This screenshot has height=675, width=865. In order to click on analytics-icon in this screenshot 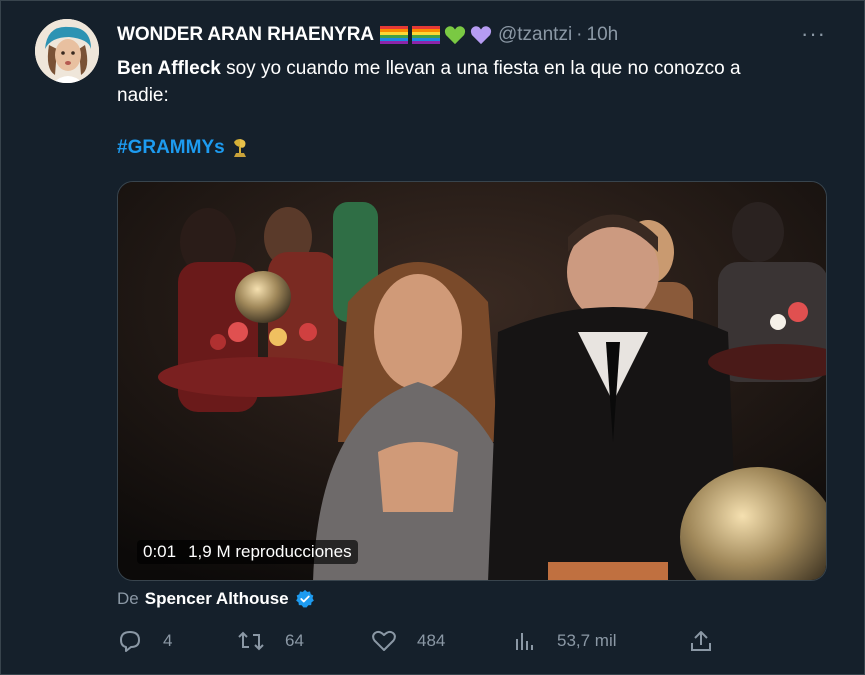, I will do `click(524, 641)`.